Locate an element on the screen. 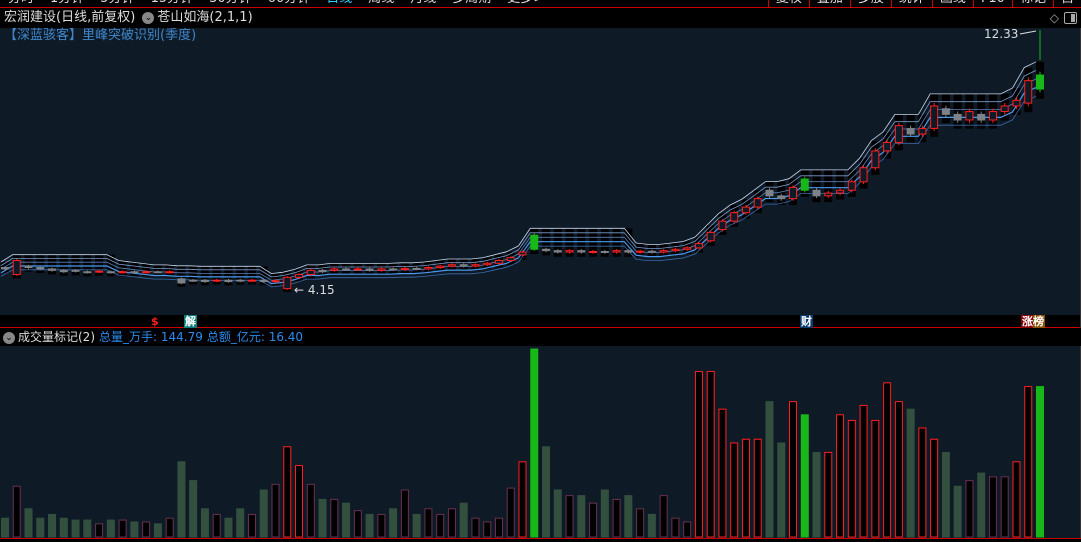 The width and height of the screenshot is (1081, 542). period-tab: 5分钟 is located at coordinates (117, 3).